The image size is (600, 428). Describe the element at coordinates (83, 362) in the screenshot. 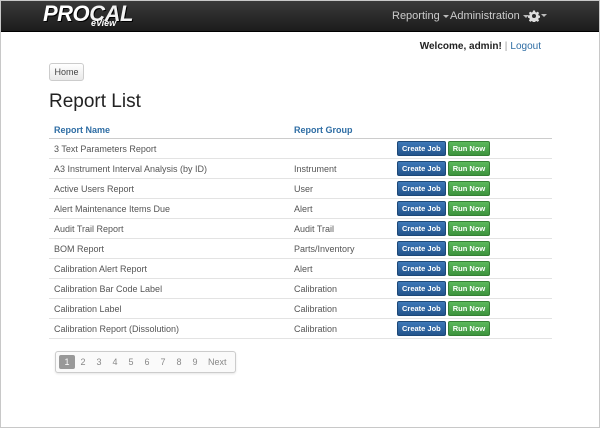

I see `page-2-link: 2` at that location.